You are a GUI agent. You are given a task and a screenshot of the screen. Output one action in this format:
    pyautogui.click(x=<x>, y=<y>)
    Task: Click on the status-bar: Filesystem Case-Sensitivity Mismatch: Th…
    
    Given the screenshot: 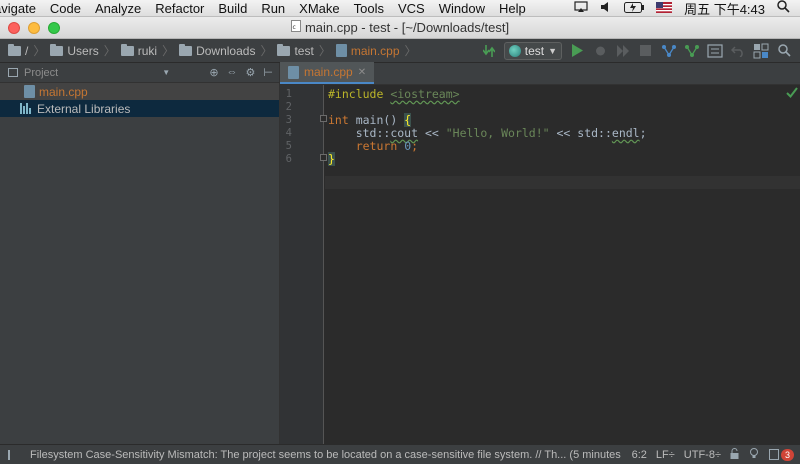 What is the action you would take?
    pyautogui.click(x=400, y=454)
    